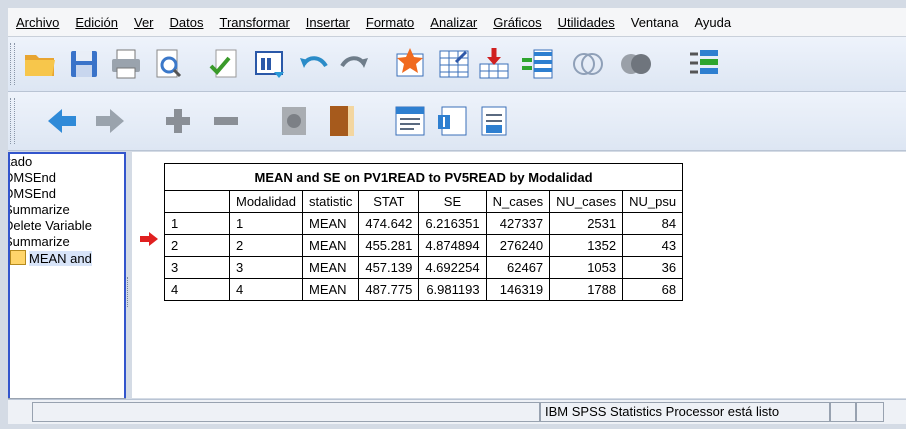 This screenshot has height=429, width=906. What do you see at coordinates (390, 22) in the screenshot?
I see `menu-formato: Formato` at bounding box center [390, 22].